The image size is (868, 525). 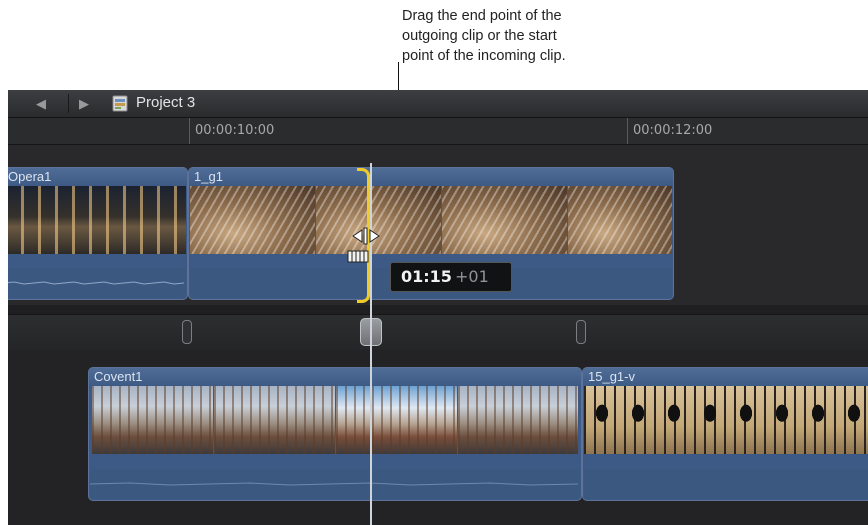 I want to click on back-arrow-icon: ◀, so click(x=41, y=103).